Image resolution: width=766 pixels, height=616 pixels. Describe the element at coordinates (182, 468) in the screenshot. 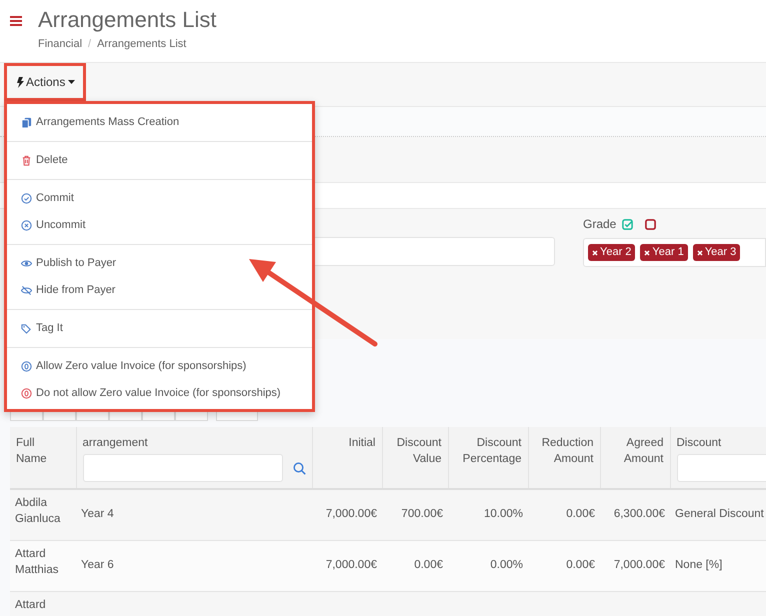

I see `filter-input-field` at that location.